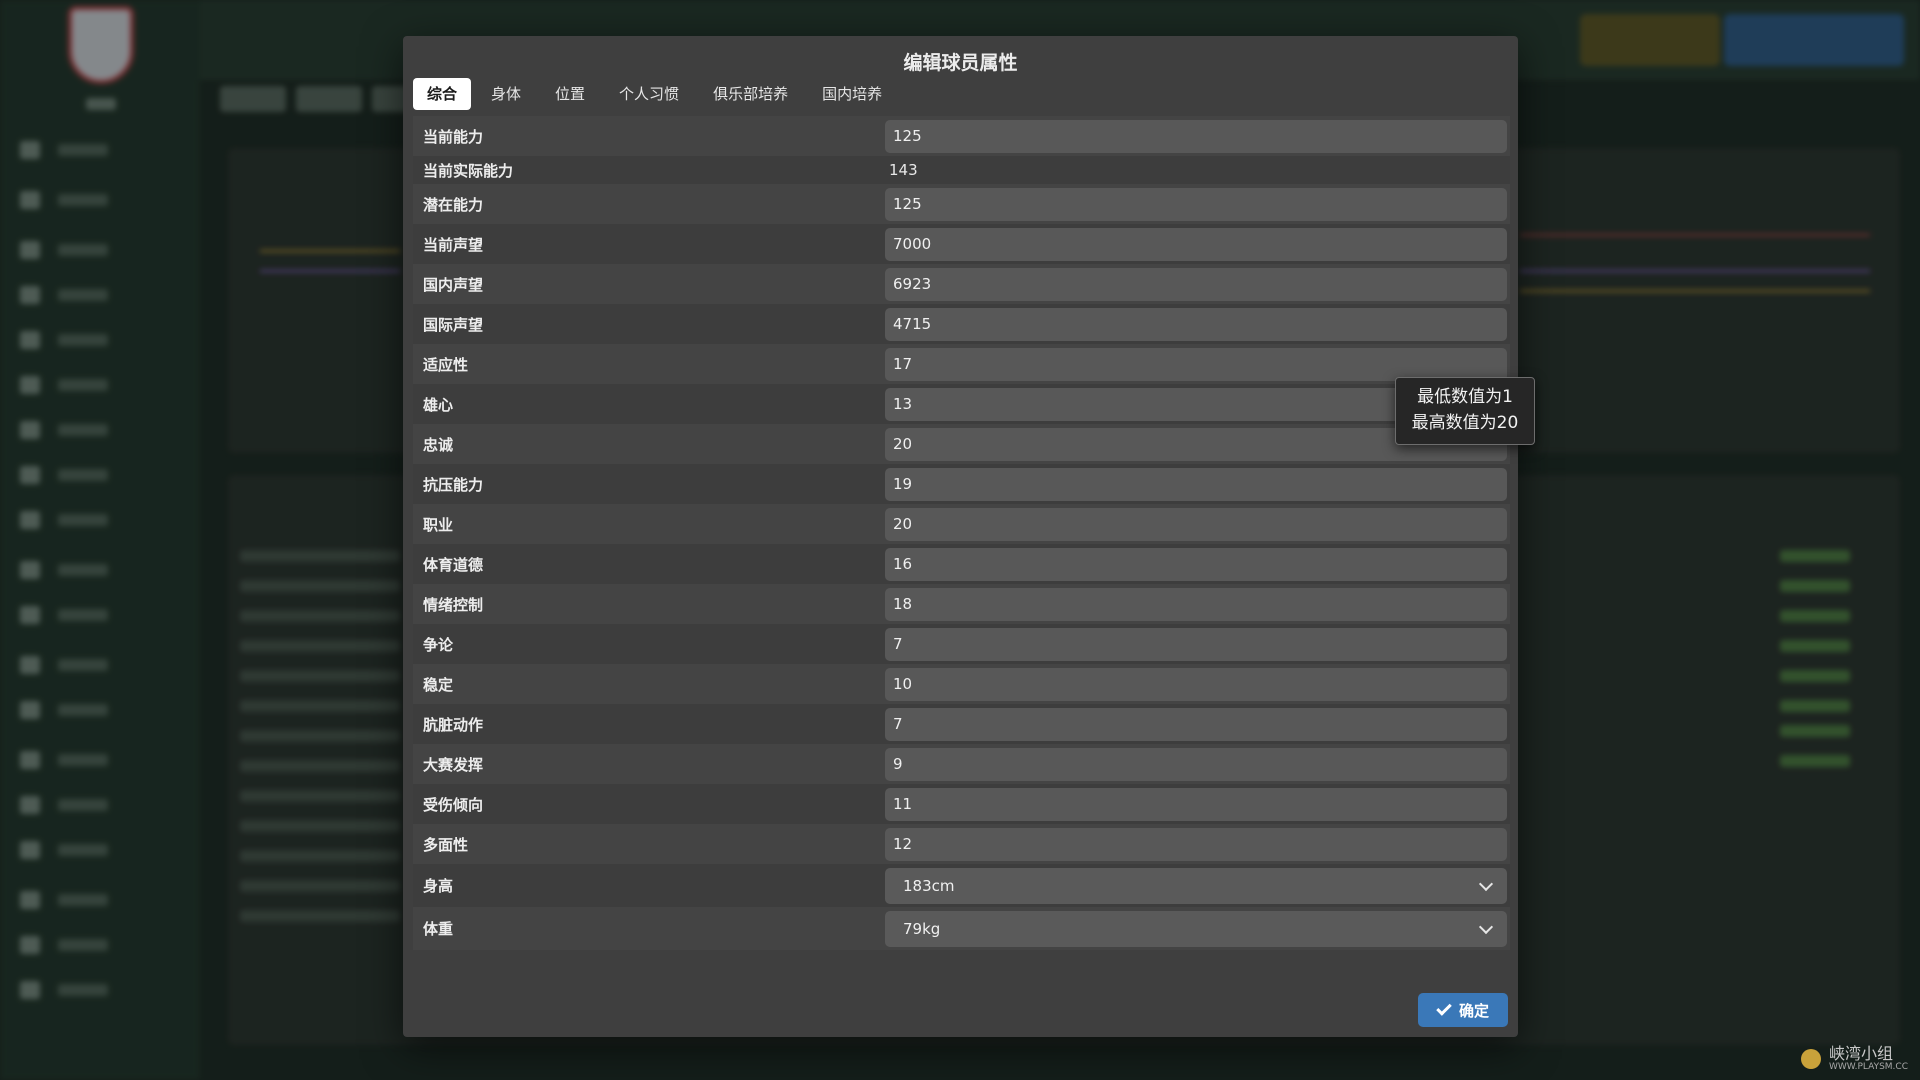 Image resolution: width=1920 pixels, height=1080 pixels. I want to click on field-label: 国际声望, so click(453, 324).